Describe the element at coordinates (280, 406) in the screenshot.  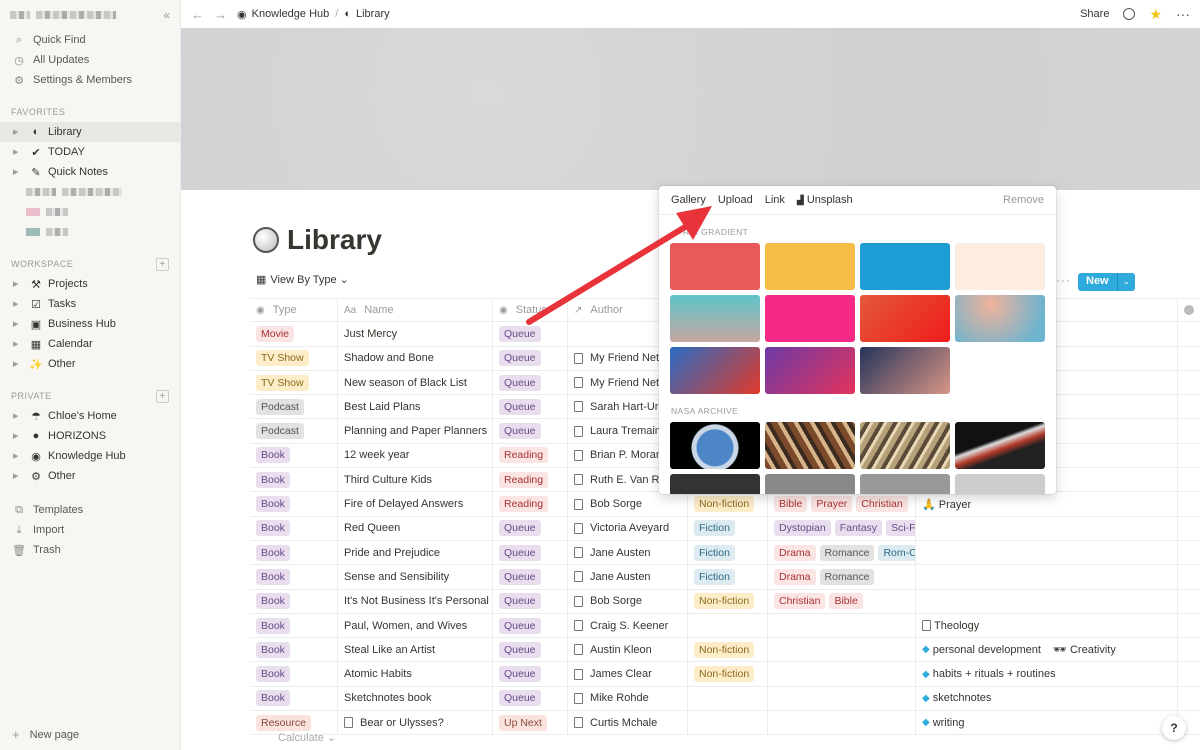
I see `type-tag: Podcast` at that location.